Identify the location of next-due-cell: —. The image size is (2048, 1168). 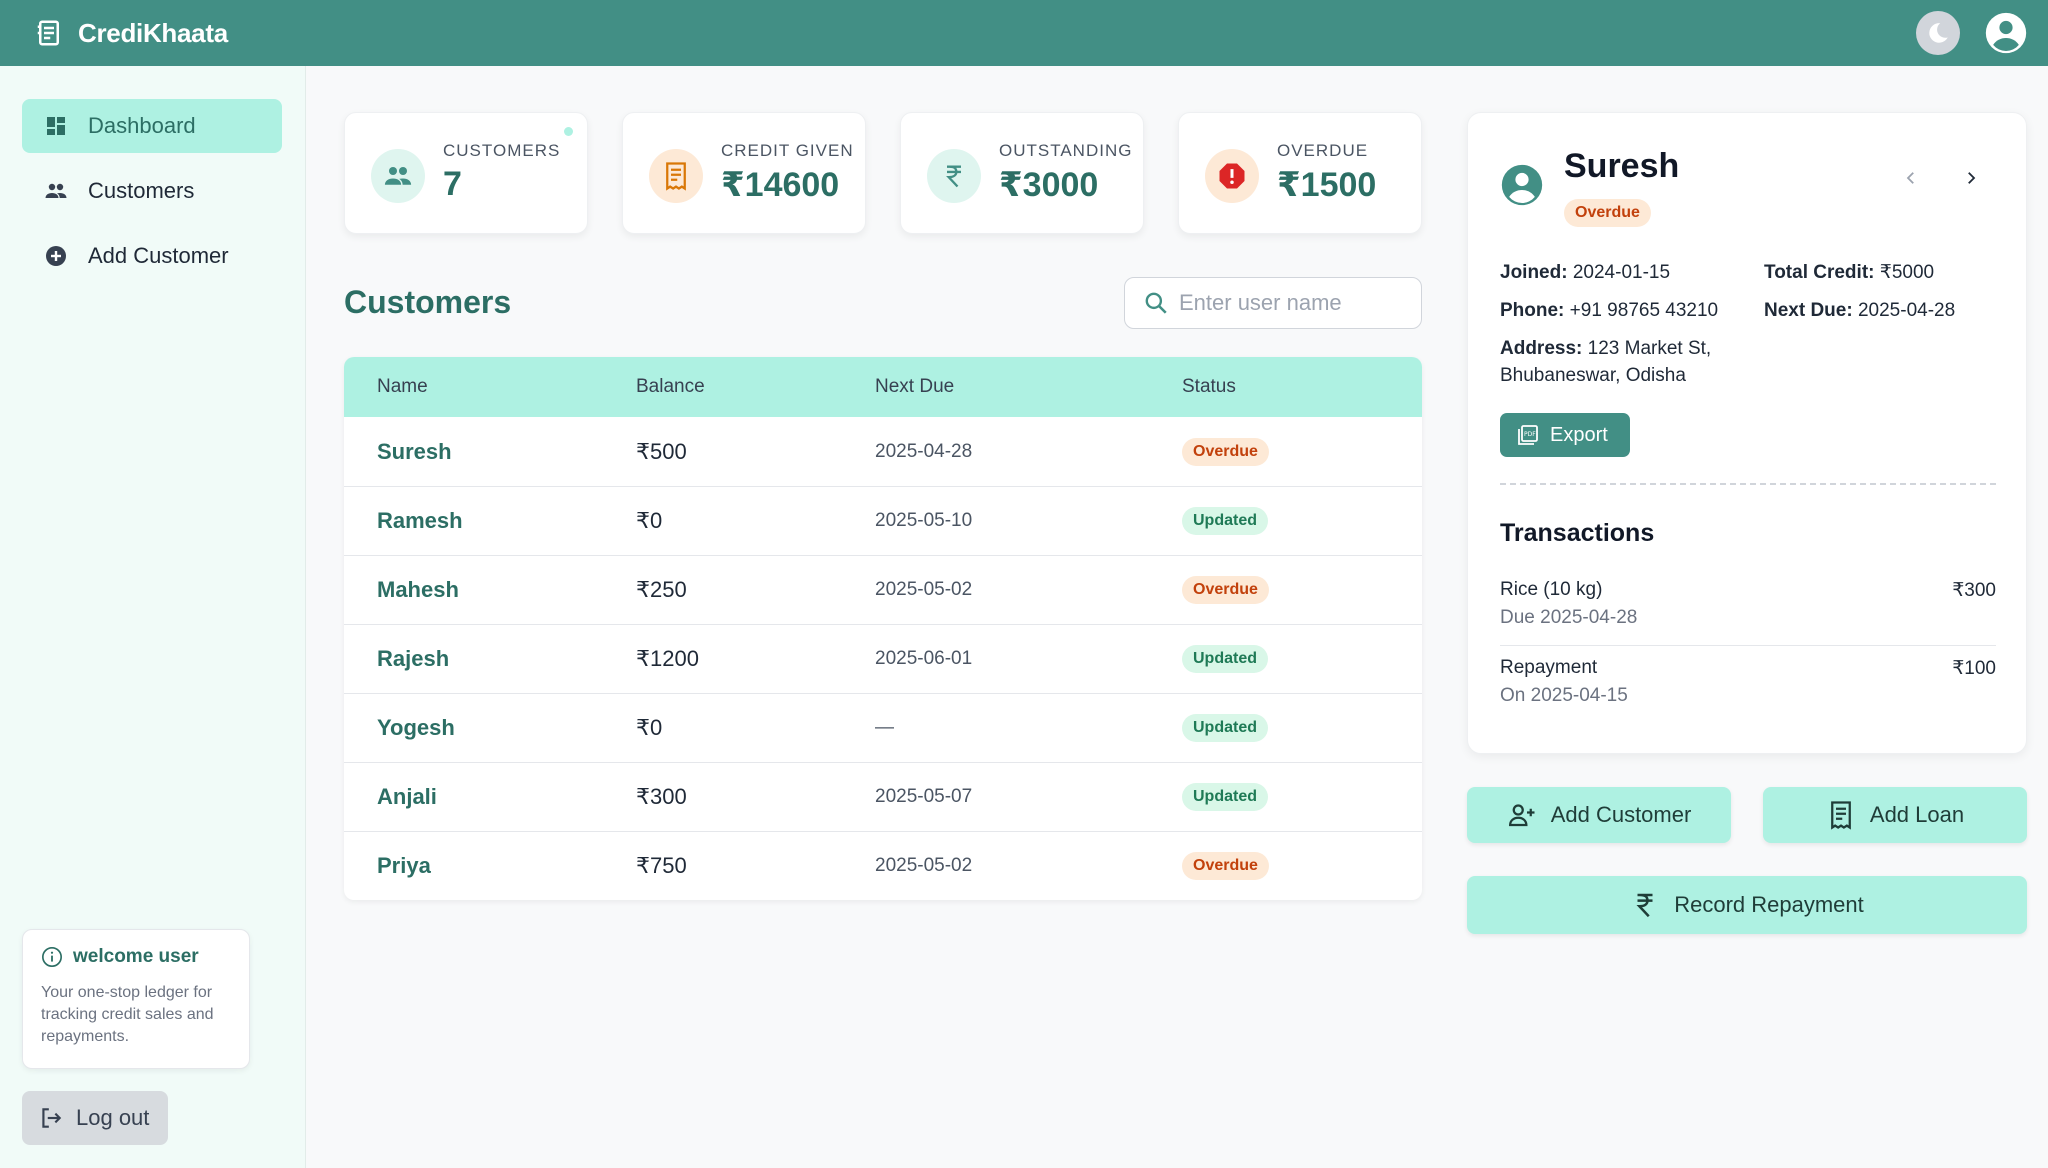
(884, 727).